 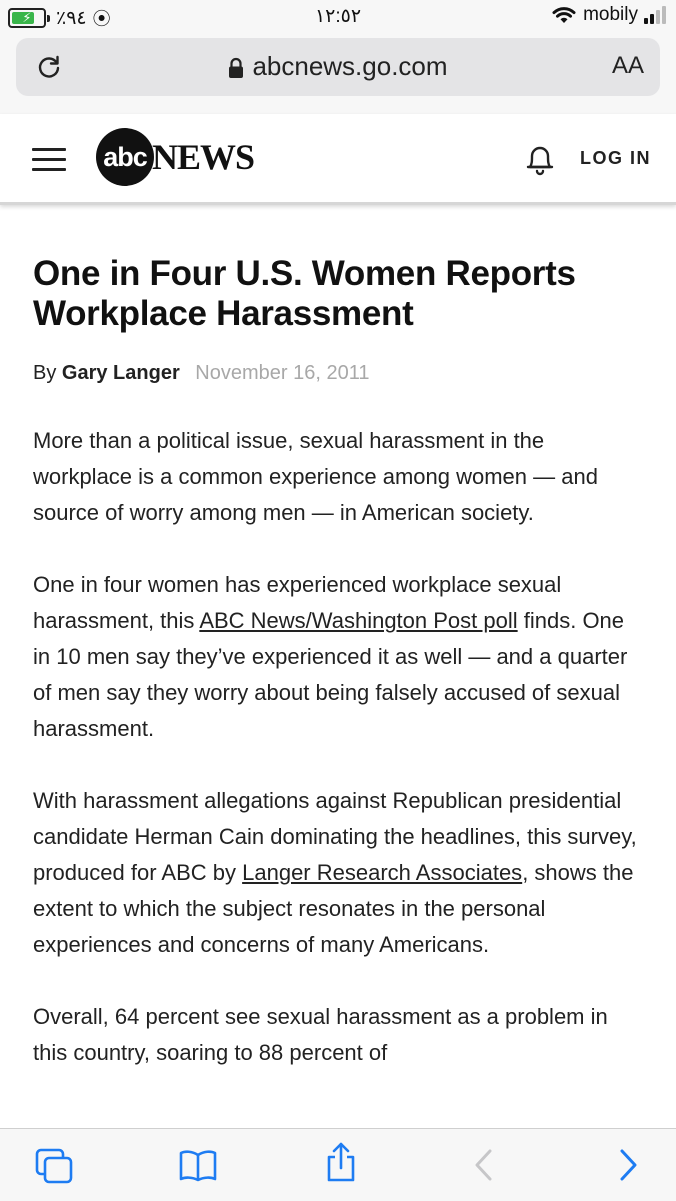 What do you see at coordinates (282, 373) in the screenshot?
I see `publish-date: November 16, 2011` at bounding box center [282, 373].